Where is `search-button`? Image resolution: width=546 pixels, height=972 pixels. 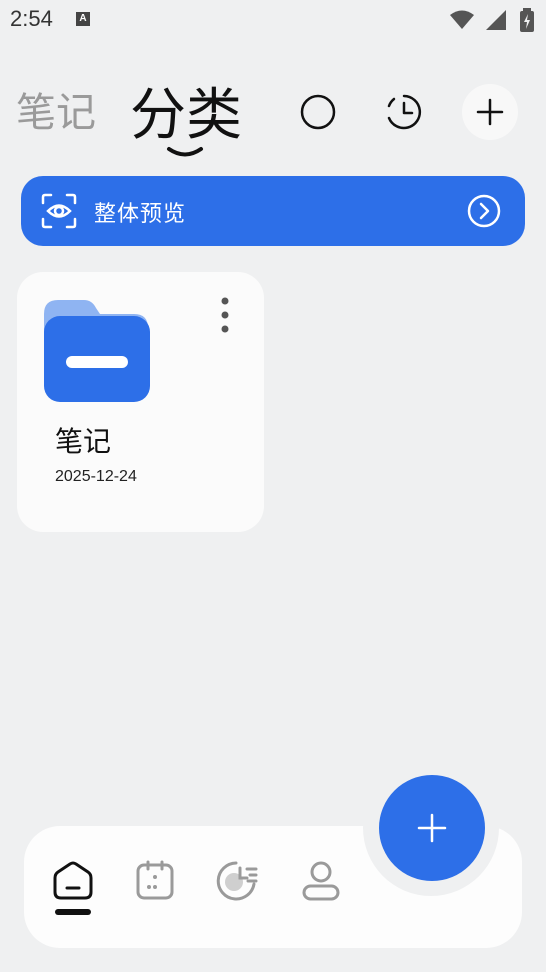
search-button is located at coordinates (318, 112).